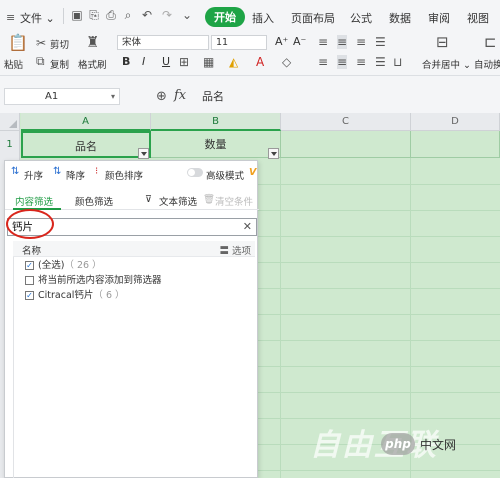 This screenshot has width=500, height=478. I want to click on zoom-search-icon: ⊕, so click(161, 96).